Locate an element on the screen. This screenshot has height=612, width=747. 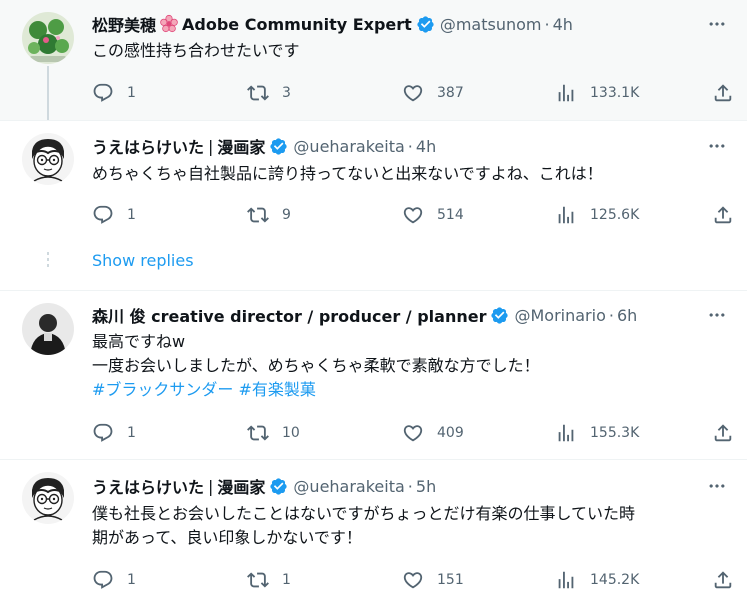
action-bar: 1 1 151 145.2K is located at coordinates (416, 580).